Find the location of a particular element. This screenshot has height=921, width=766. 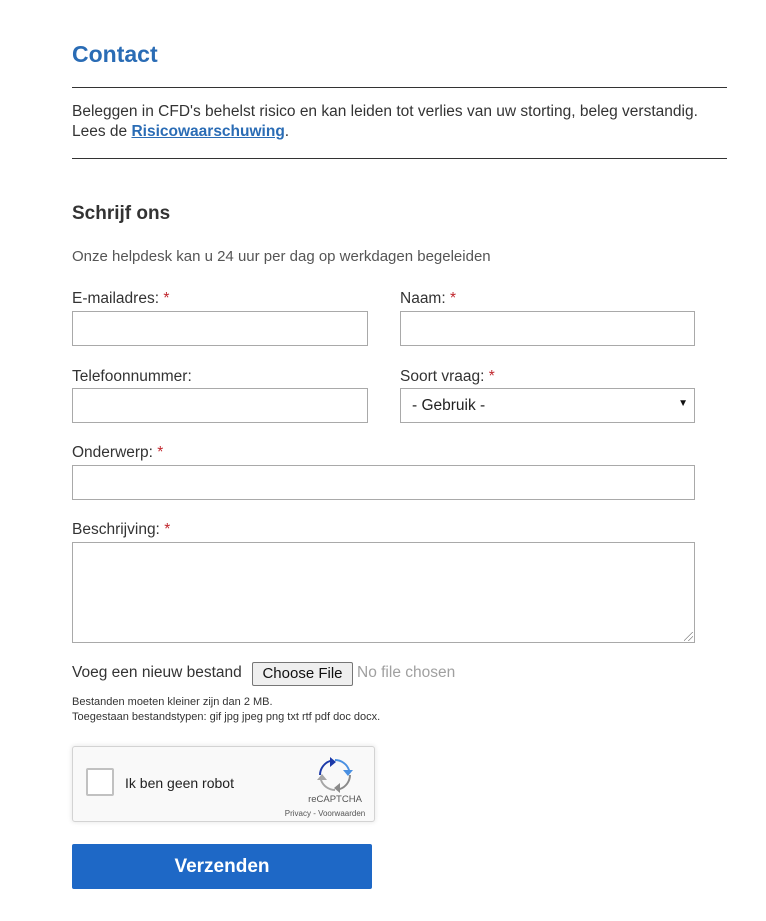

description-textarea is located at coordinates (383, 592).